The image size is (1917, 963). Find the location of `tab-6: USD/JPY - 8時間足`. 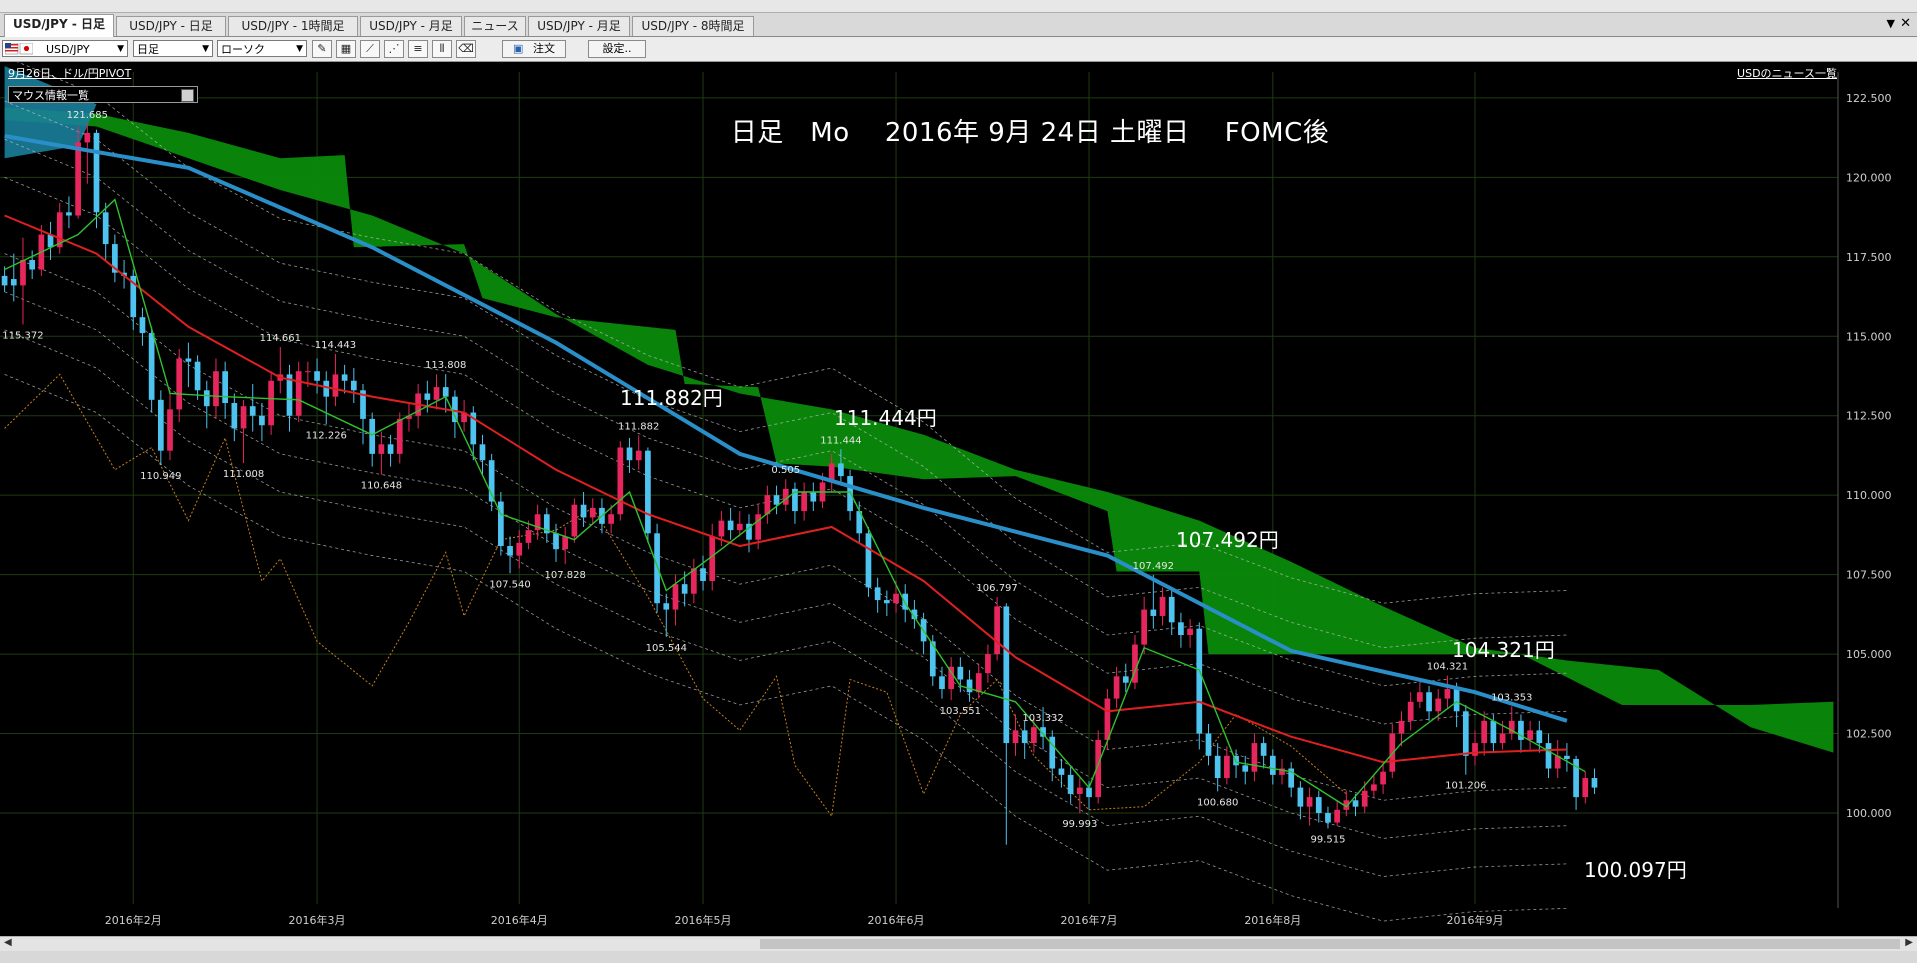

tab-6: USD/JPY - 8時間足 is located at coordinates (693, 26).